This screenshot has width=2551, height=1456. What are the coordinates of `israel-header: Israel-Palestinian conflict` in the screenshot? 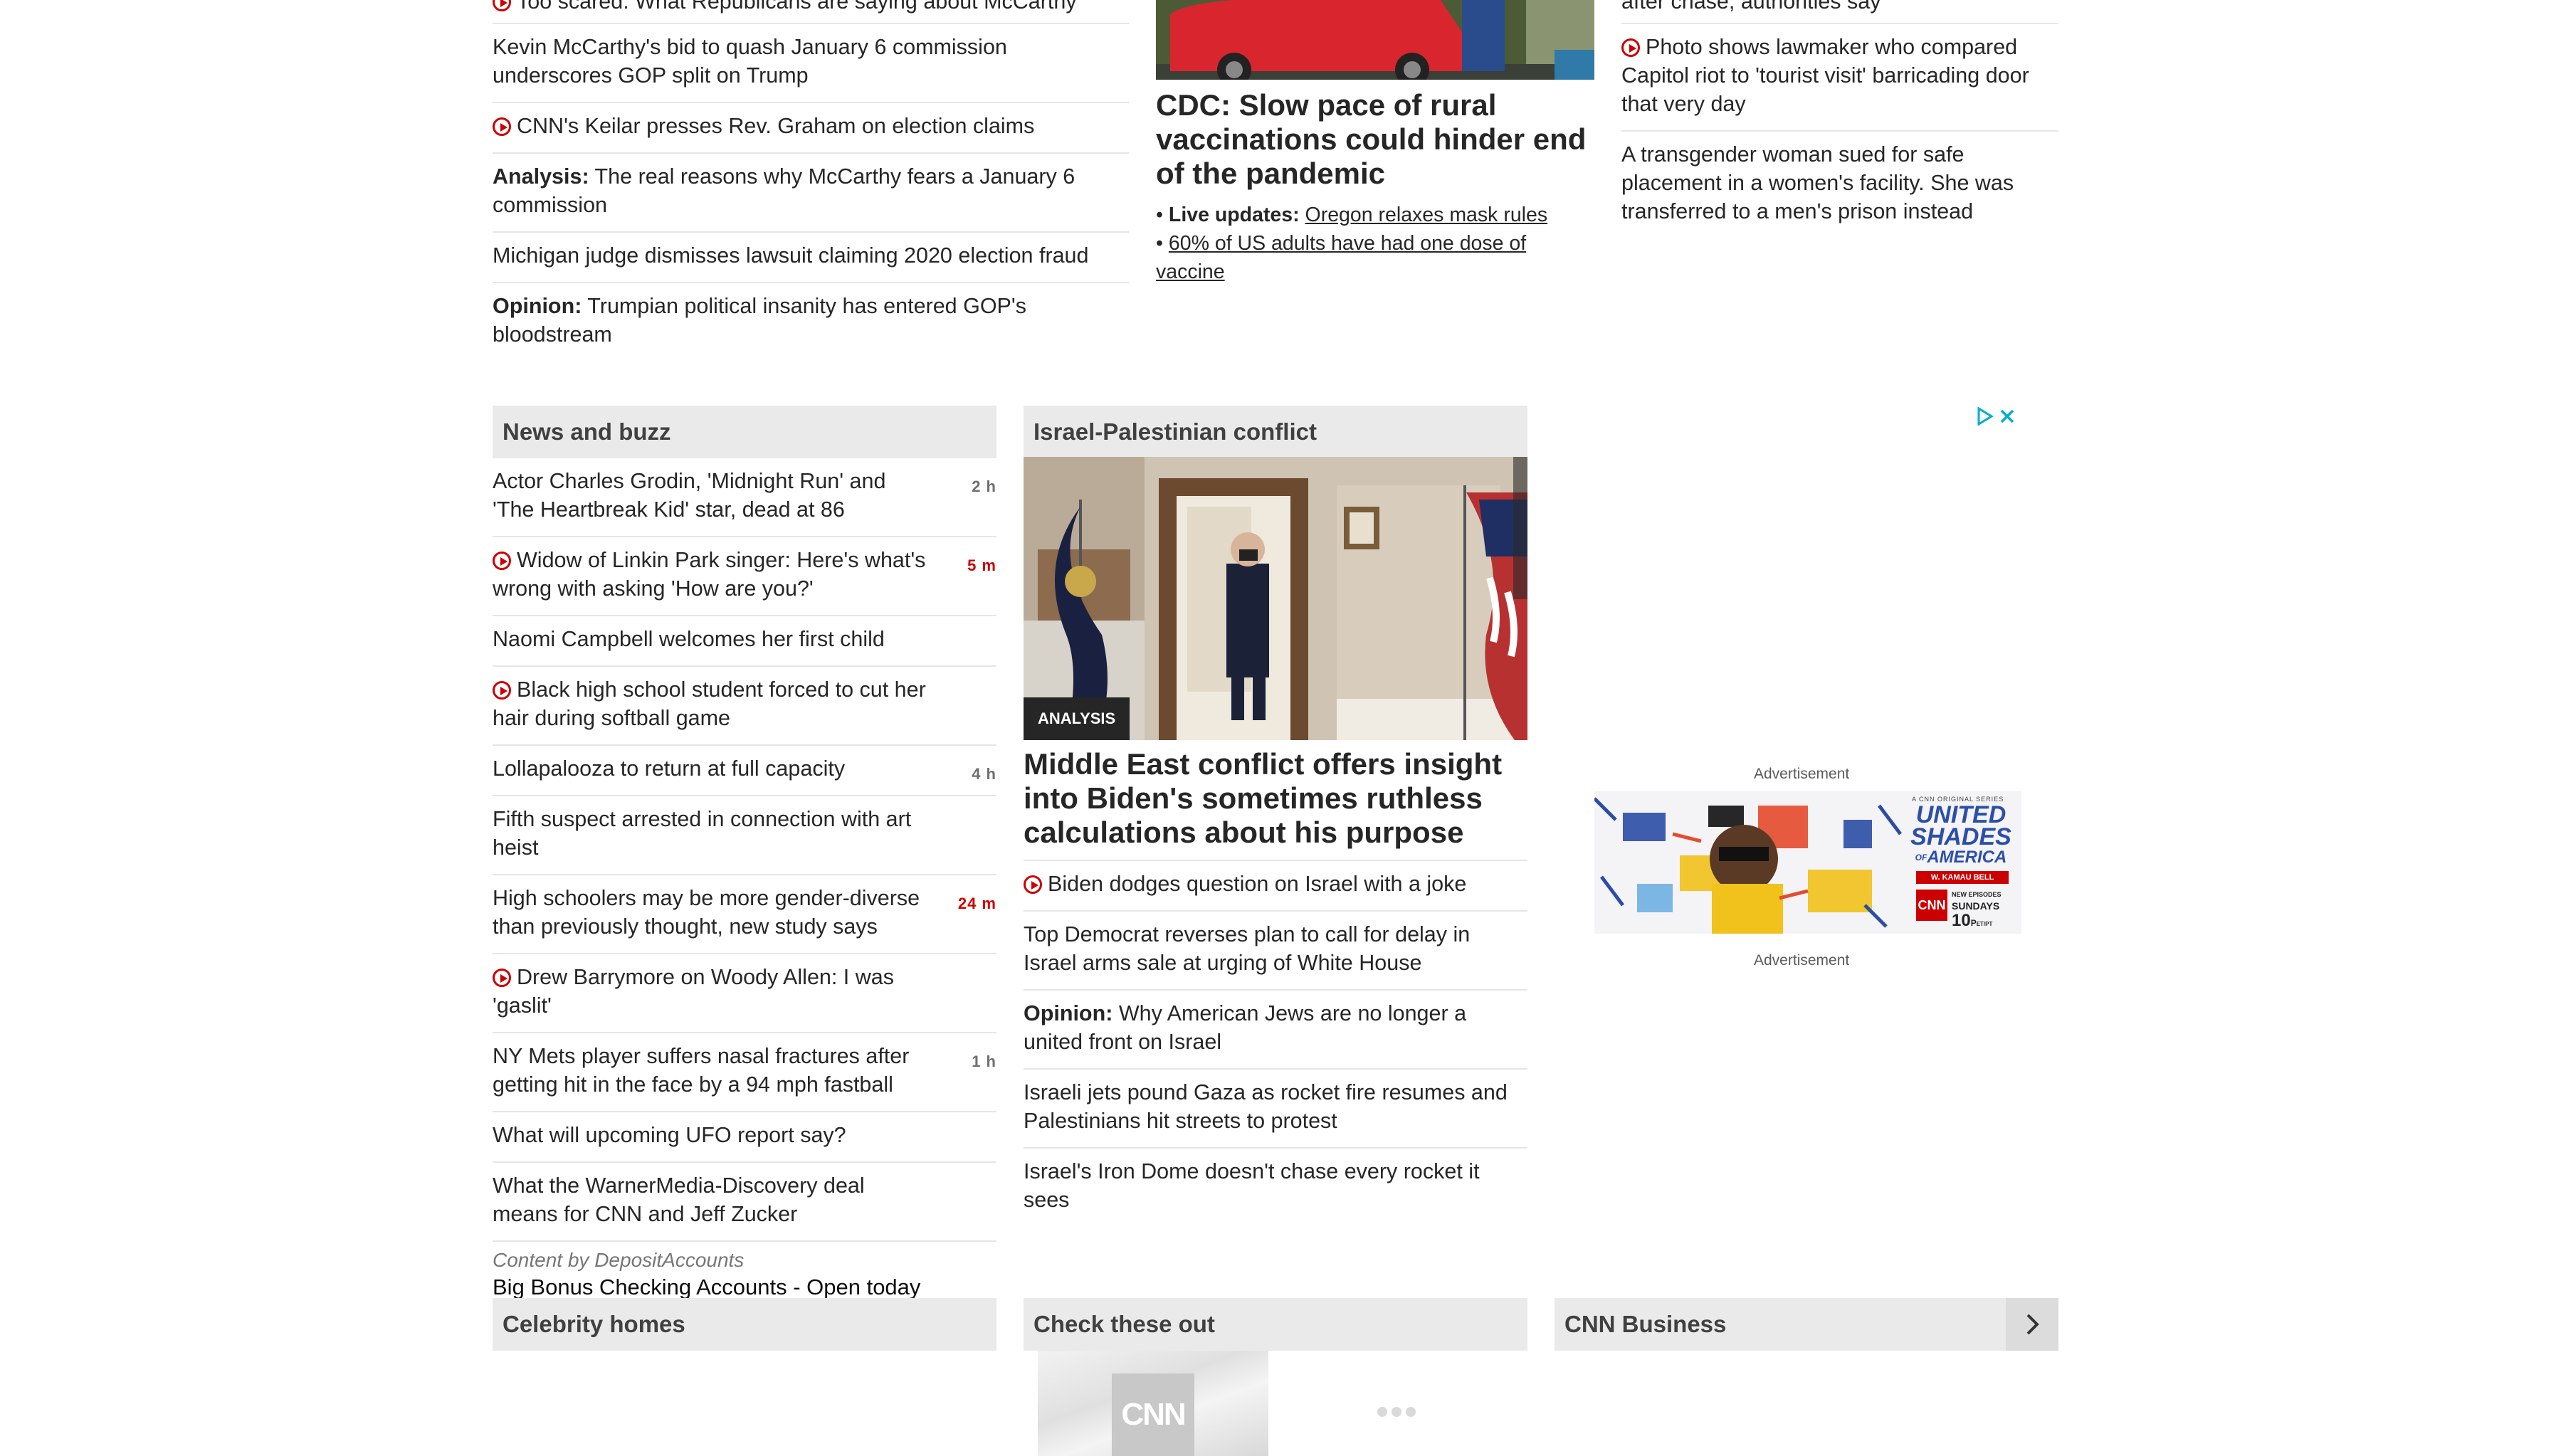 It's located at (1275, 432).